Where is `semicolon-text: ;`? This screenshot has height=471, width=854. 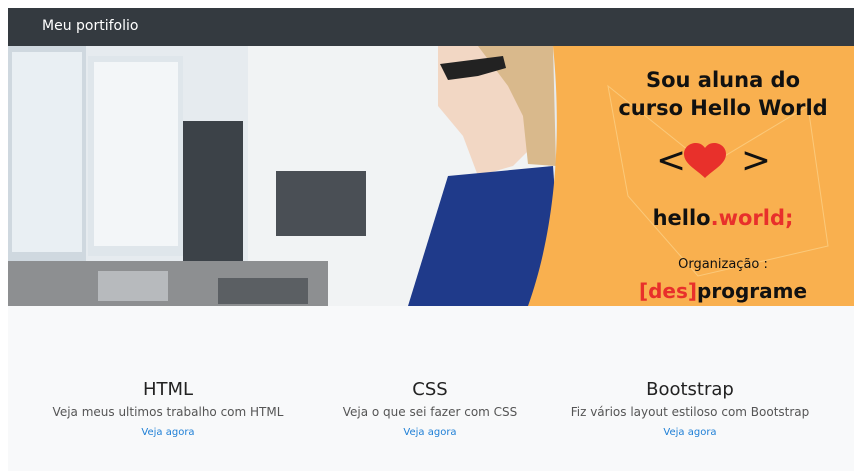 semicolon-text: ; is located at coordinates (789, 218).